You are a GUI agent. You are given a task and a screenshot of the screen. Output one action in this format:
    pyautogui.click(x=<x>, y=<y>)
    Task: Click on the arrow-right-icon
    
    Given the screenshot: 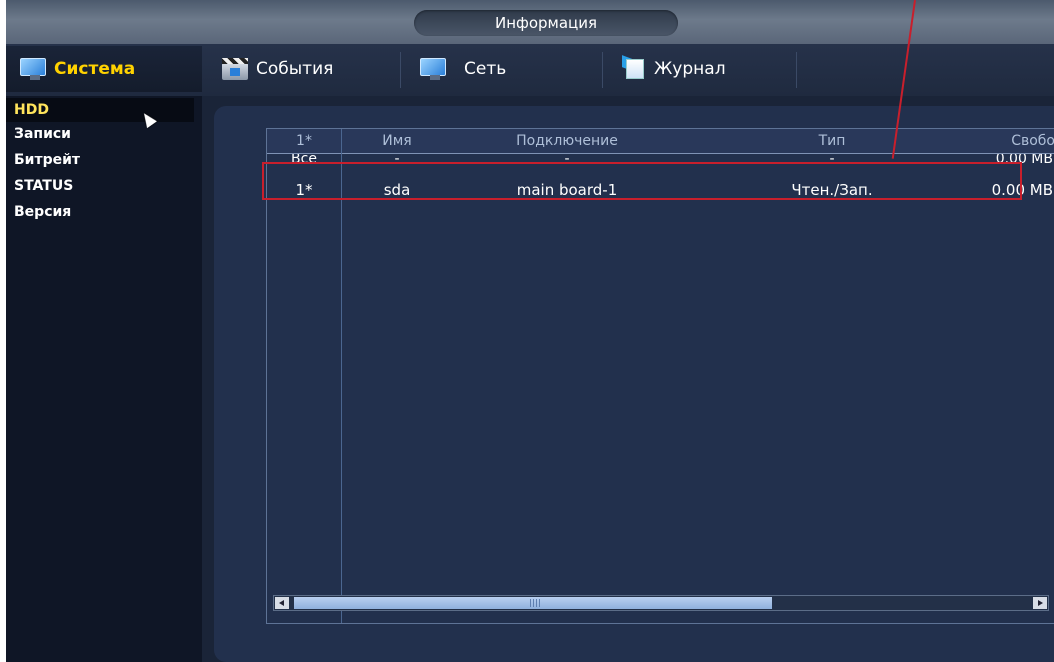 What is the action you would take?
    pyautogui.click(x=1040, y=603)
    